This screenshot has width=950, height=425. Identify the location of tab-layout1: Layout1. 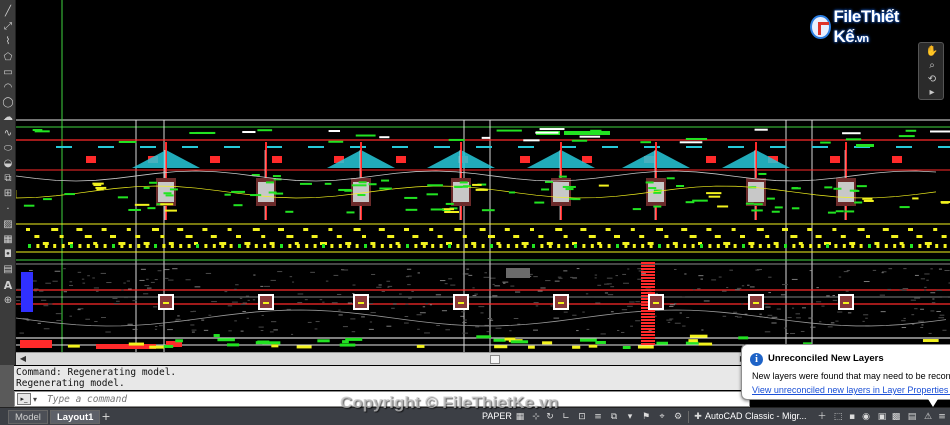
(75, 417).